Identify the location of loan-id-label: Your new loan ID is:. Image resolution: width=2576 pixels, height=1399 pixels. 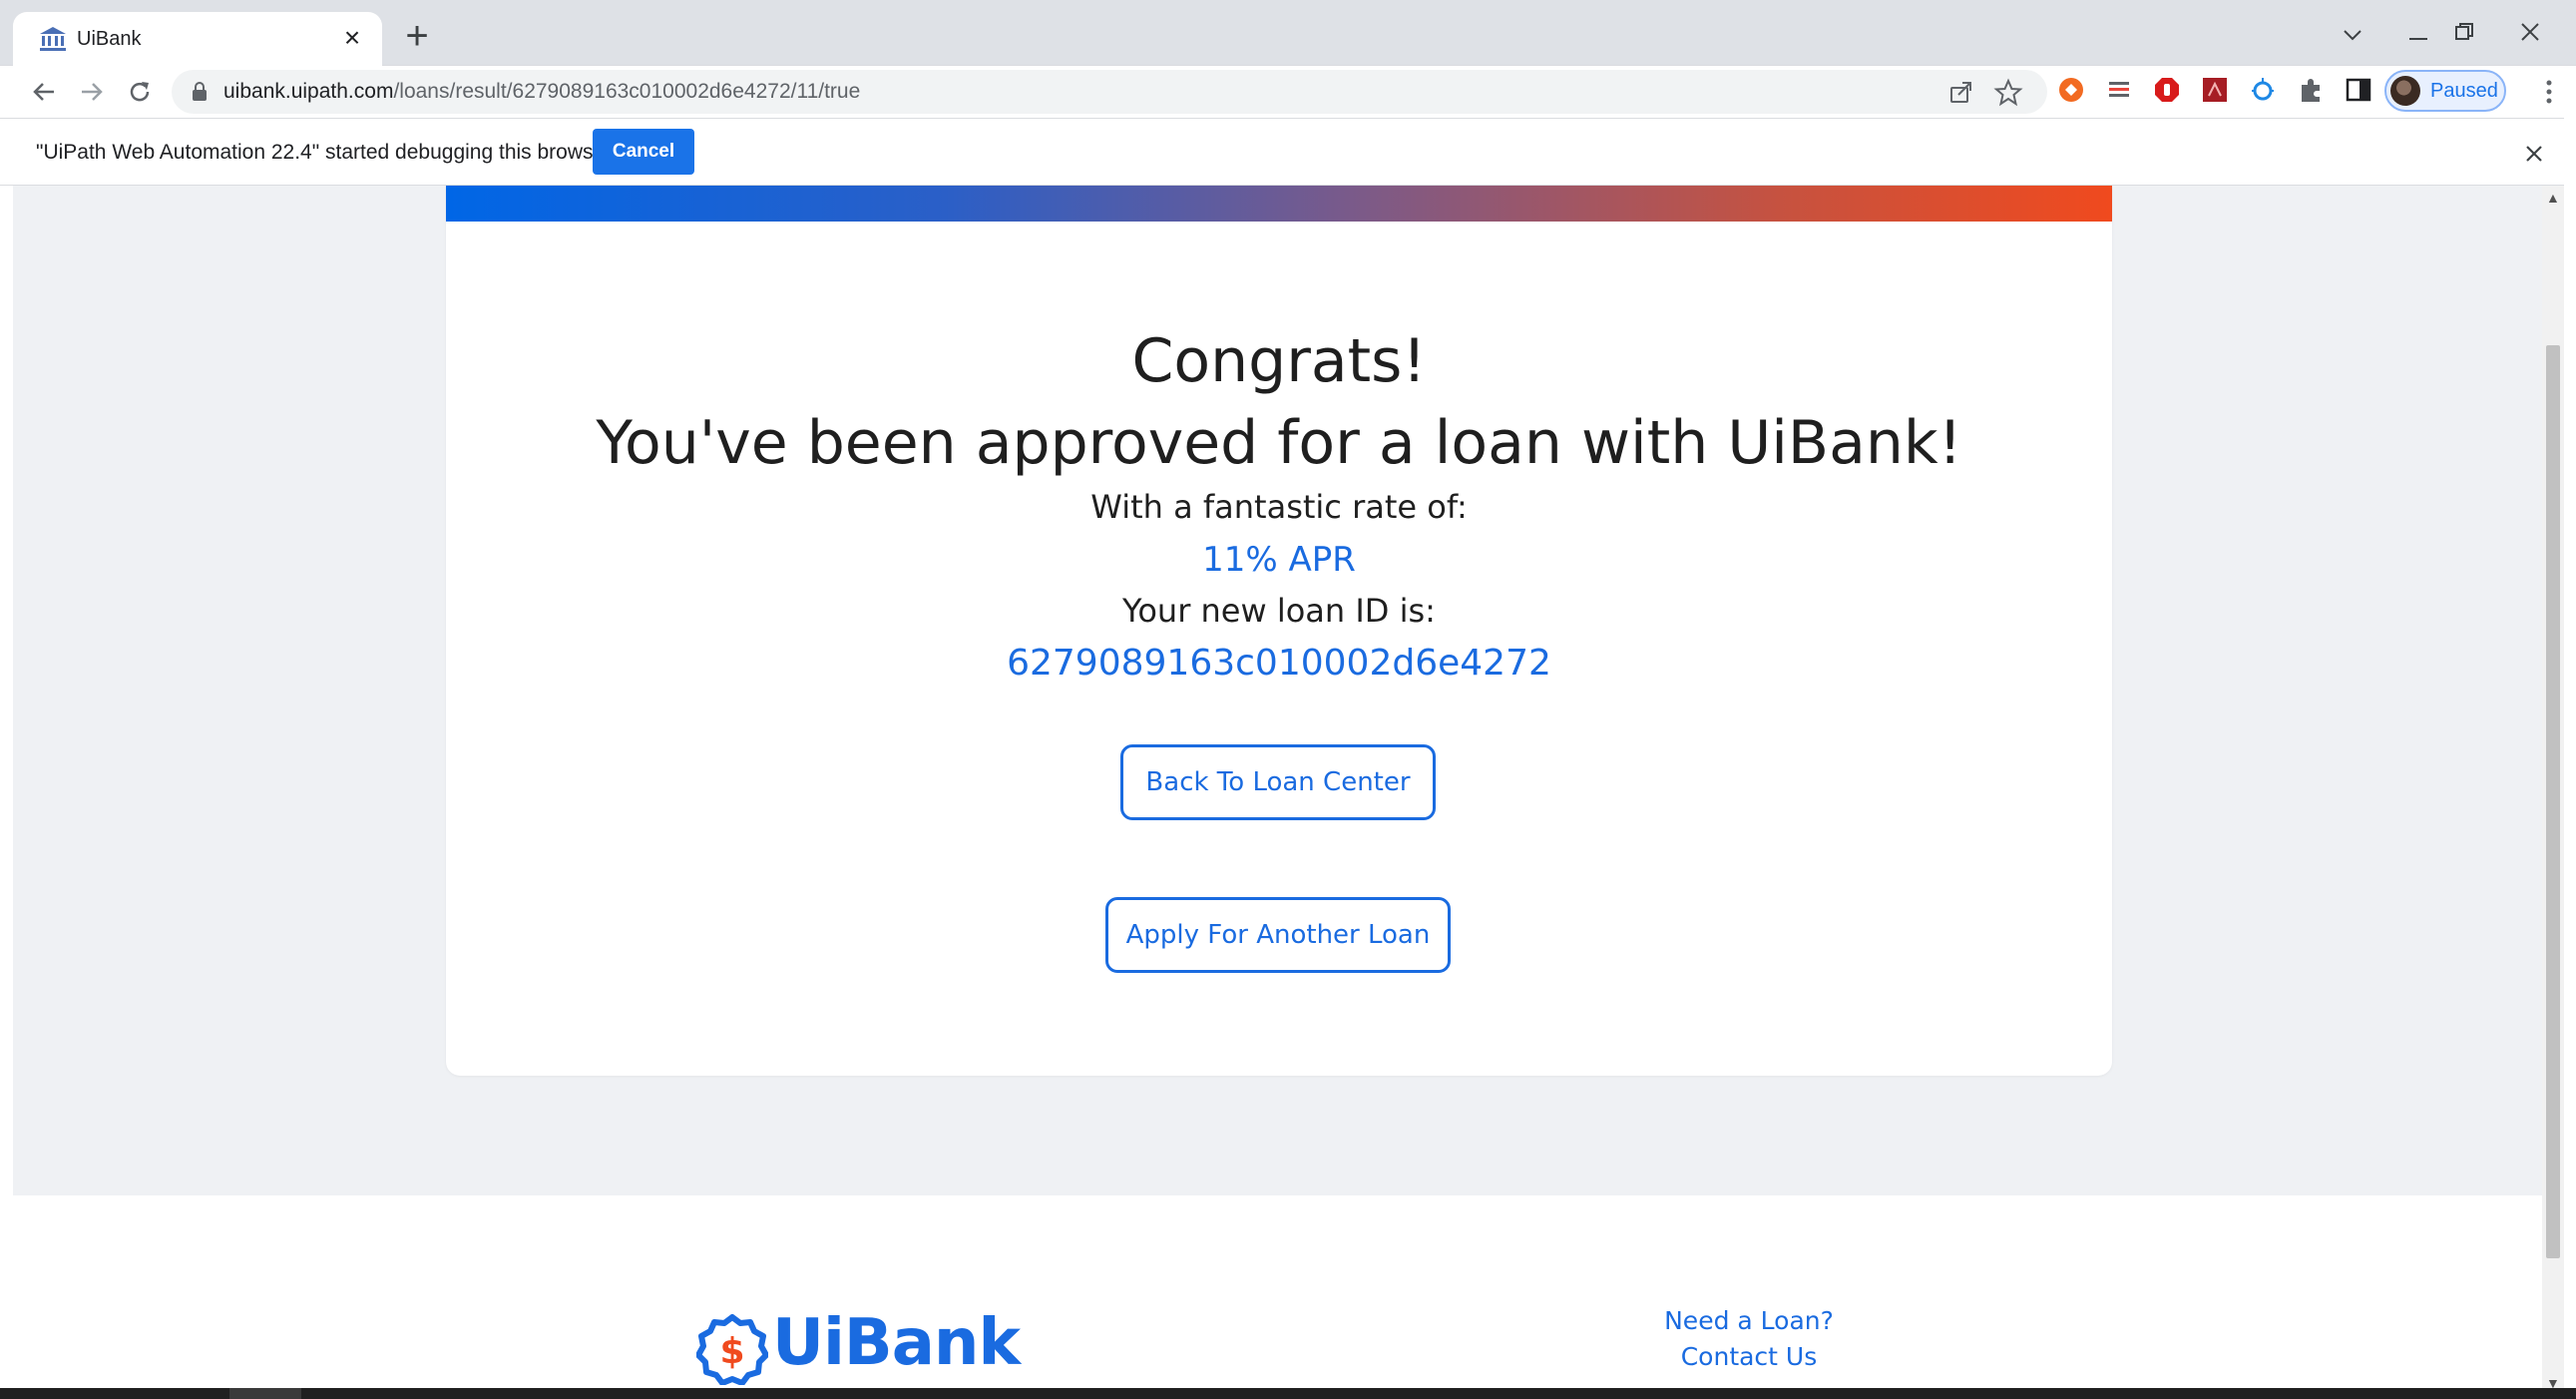
(1279, 611).